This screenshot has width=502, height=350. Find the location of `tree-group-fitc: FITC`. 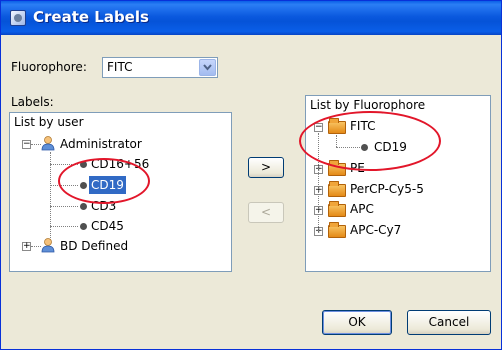

tree-group-fitc: FITC is located at coordinates (362, 126).